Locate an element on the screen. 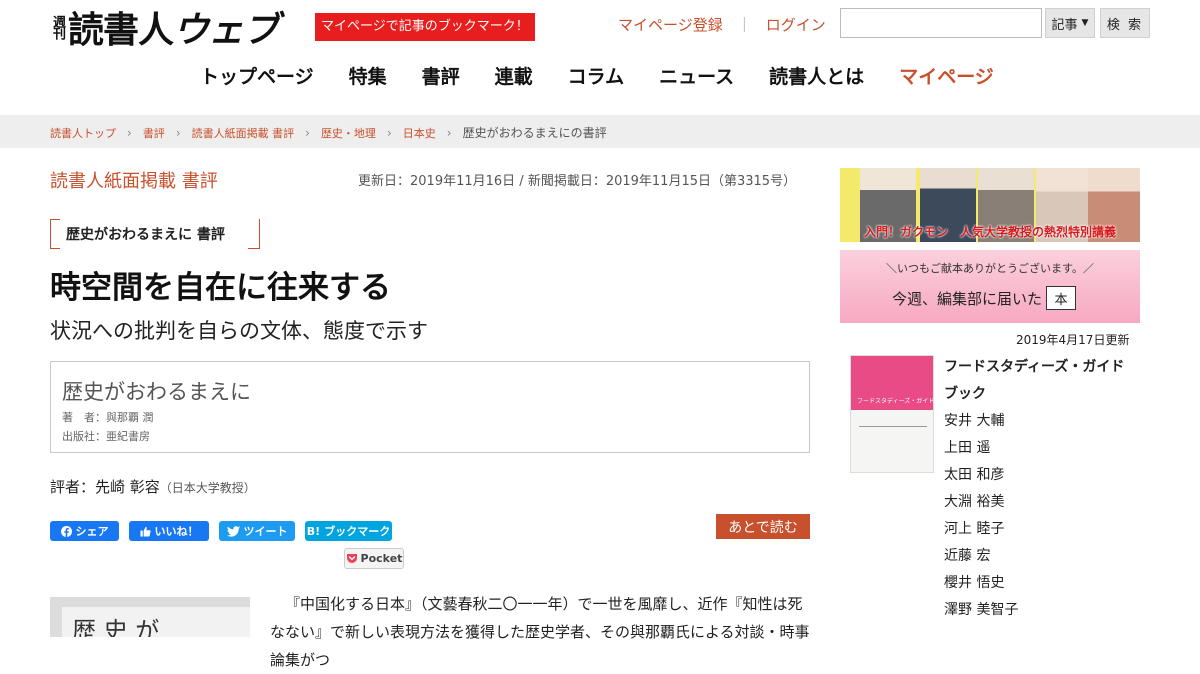  header-links: マイページ登録 ｜ ログイン is located at coordinates (722, 24).